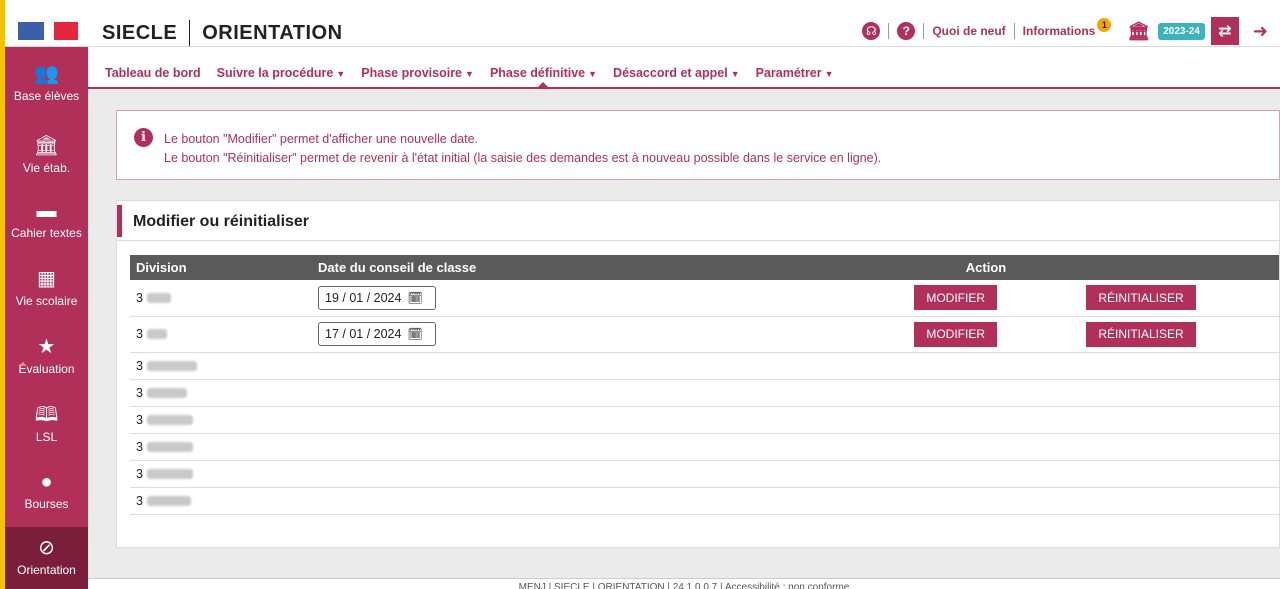  I want to click on help-icon: ?, so click(906, 31).